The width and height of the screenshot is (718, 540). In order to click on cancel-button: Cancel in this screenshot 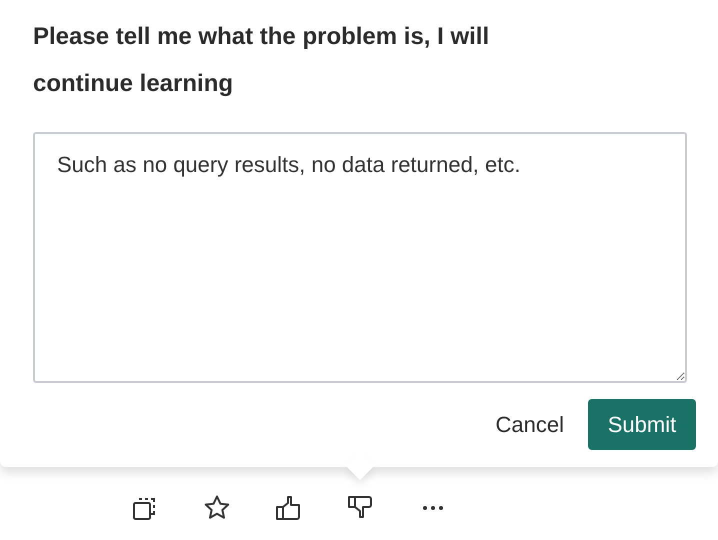, I will do `click(530, 425)`.